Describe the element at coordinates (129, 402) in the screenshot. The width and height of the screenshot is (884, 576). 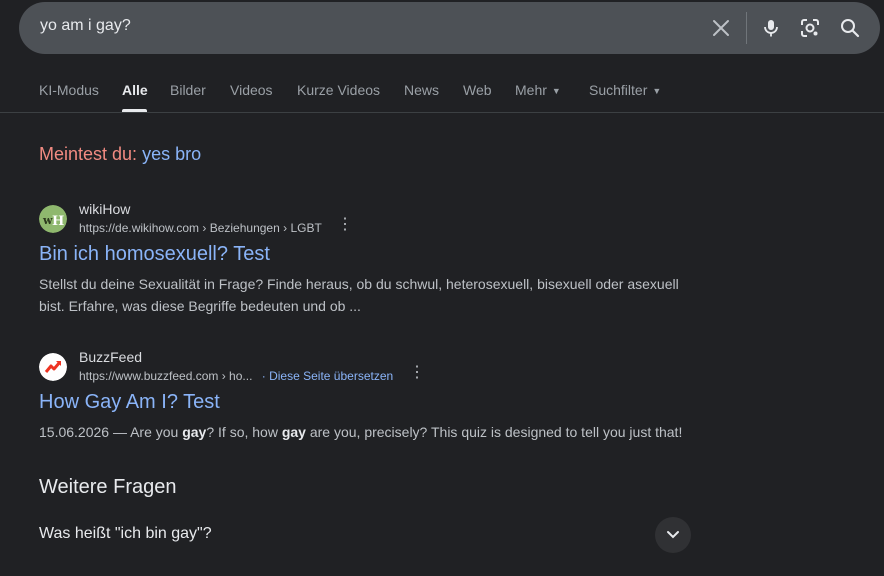
I see `result-title: How Gay Am I? Test` at that location.